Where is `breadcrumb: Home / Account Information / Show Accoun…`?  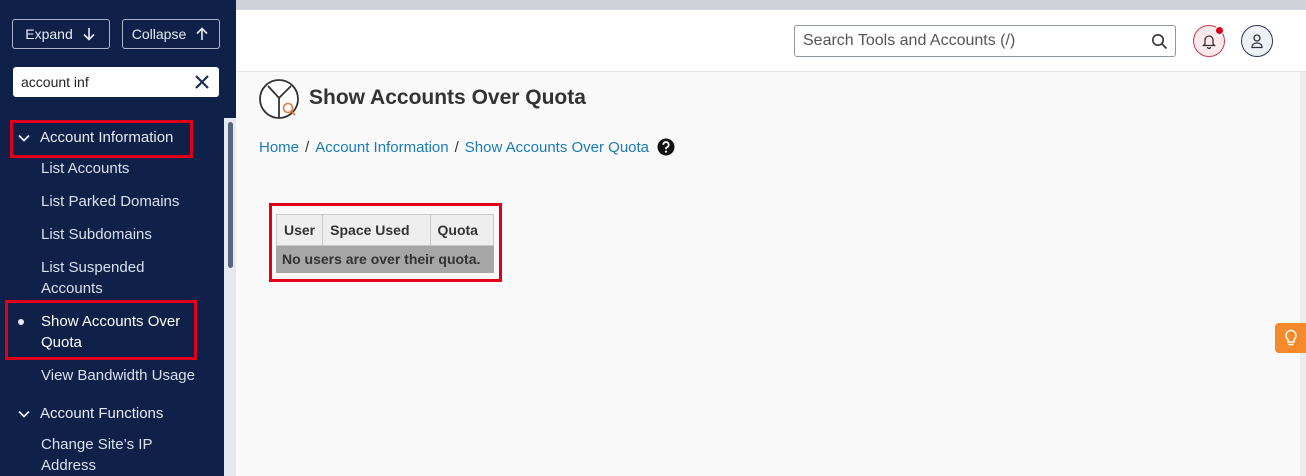 breadcrumb: Home / Account Information / Show Accoun… is located at coordinates (467, 147).